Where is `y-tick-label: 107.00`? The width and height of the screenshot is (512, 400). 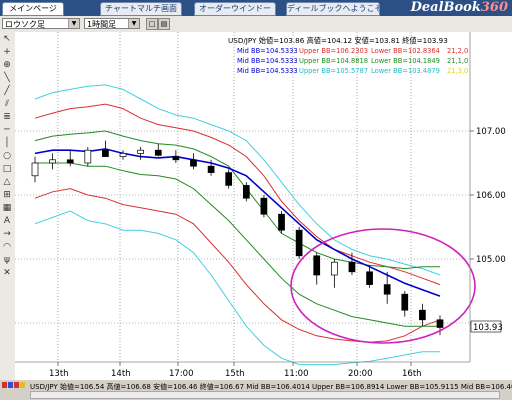
y-tick-label: 107.00 is located at coordinates (491, 132).